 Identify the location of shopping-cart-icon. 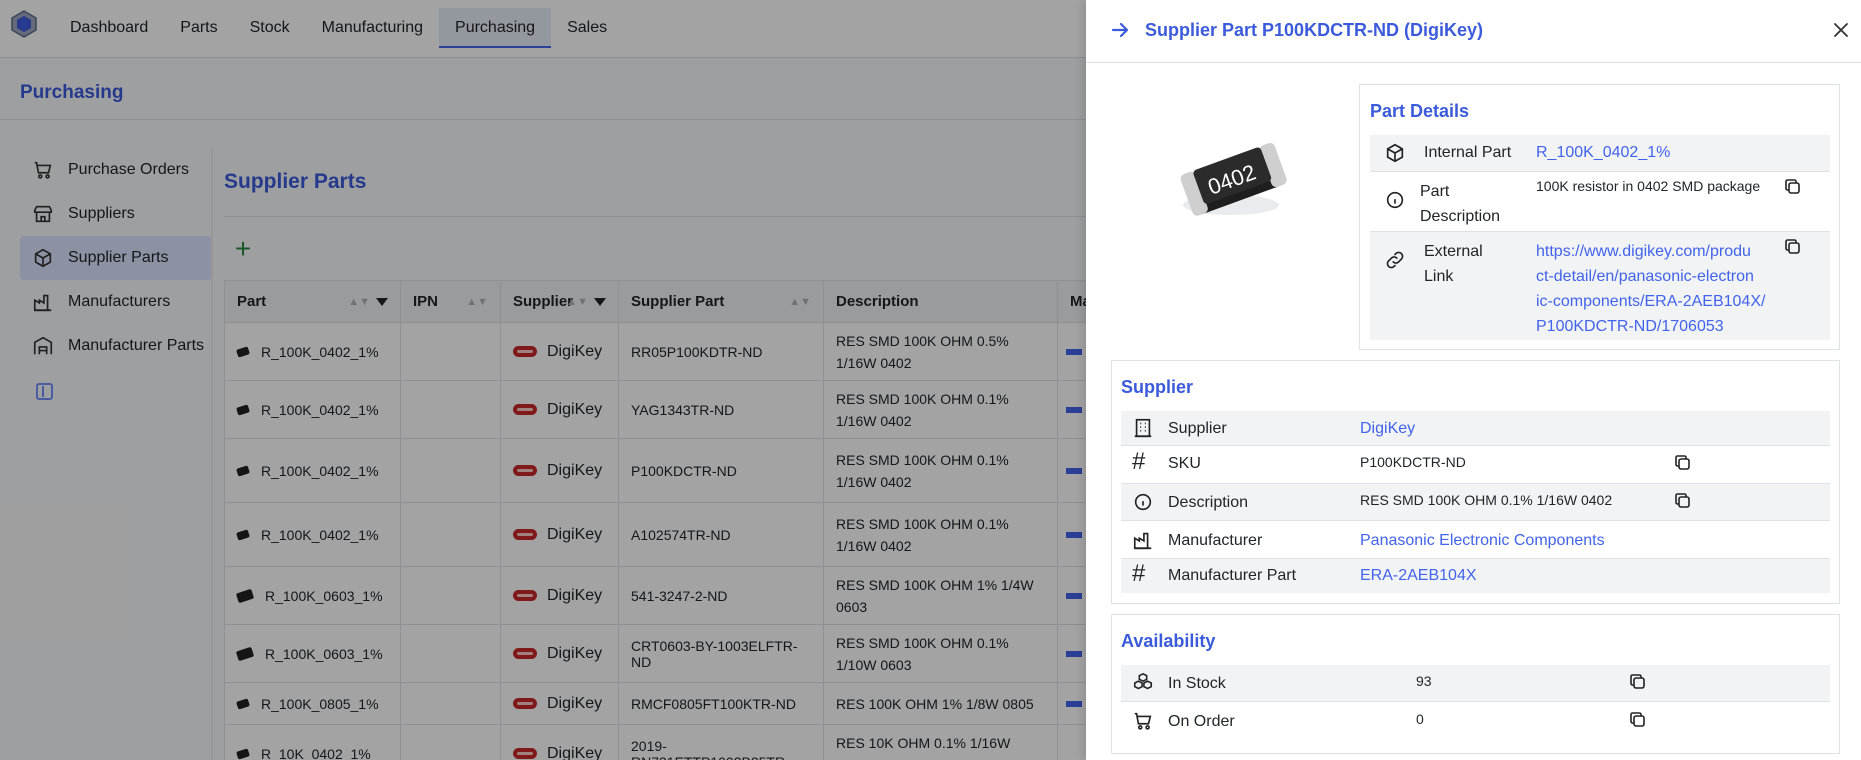
(1143, 721).